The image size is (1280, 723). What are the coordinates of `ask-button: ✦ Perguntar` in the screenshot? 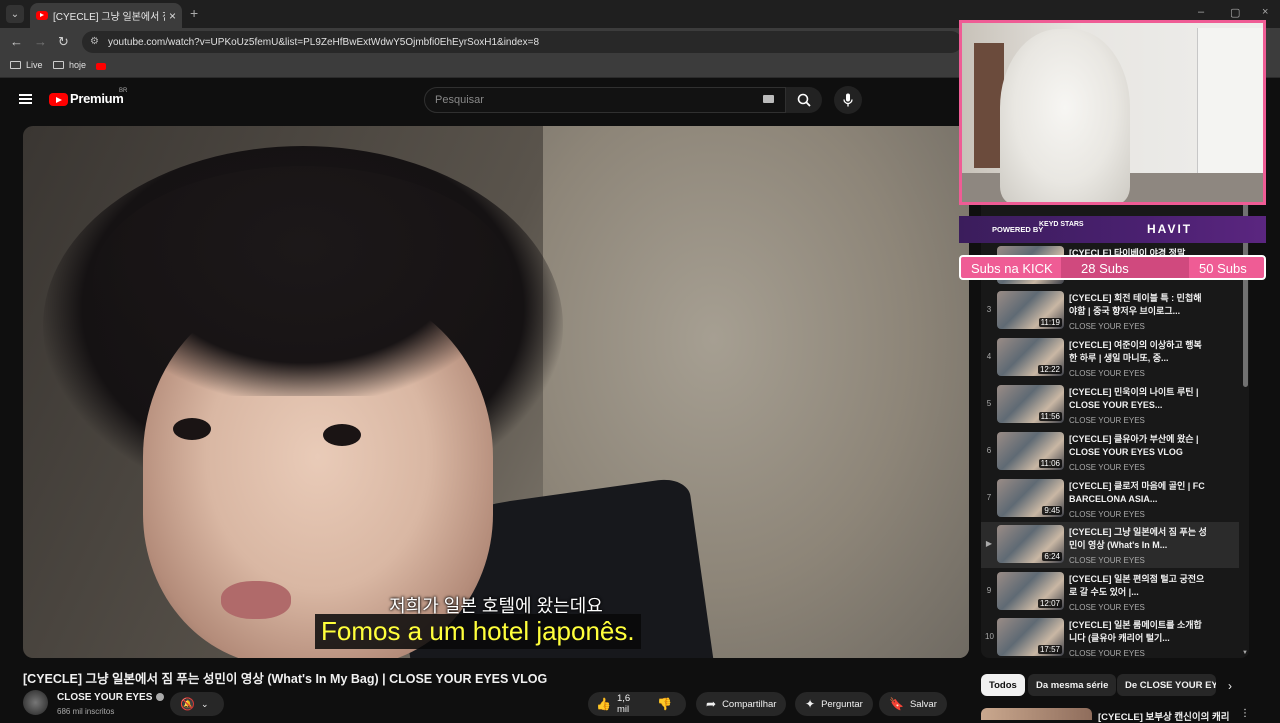 It's located at (834, 704).